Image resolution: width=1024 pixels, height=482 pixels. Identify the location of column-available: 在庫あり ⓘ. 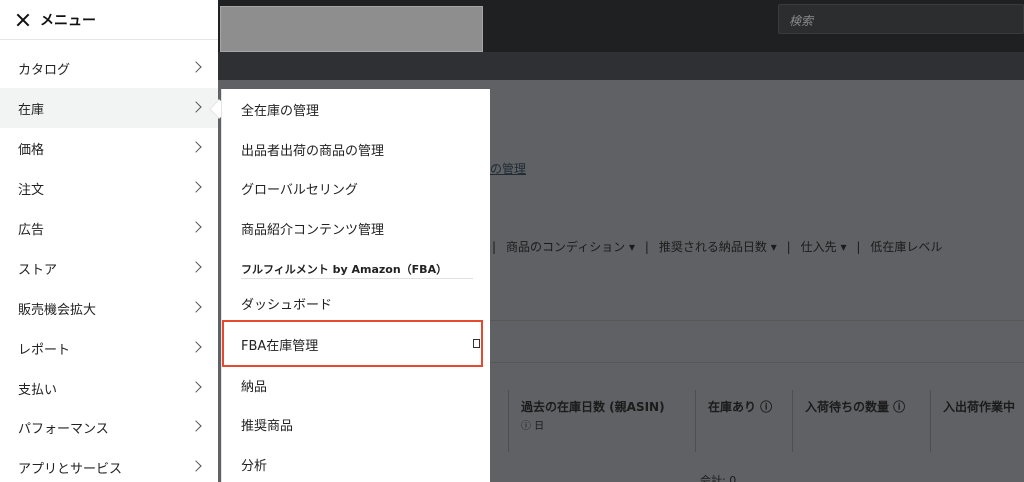
(745, 421).